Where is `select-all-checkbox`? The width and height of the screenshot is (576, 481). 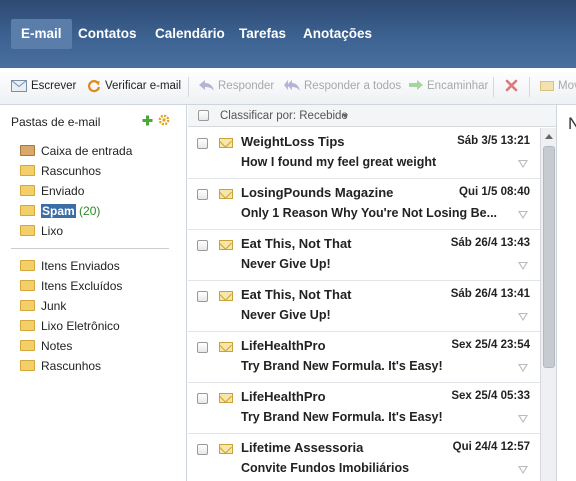
select-all-checkbox is located at coordinates (203, 115).